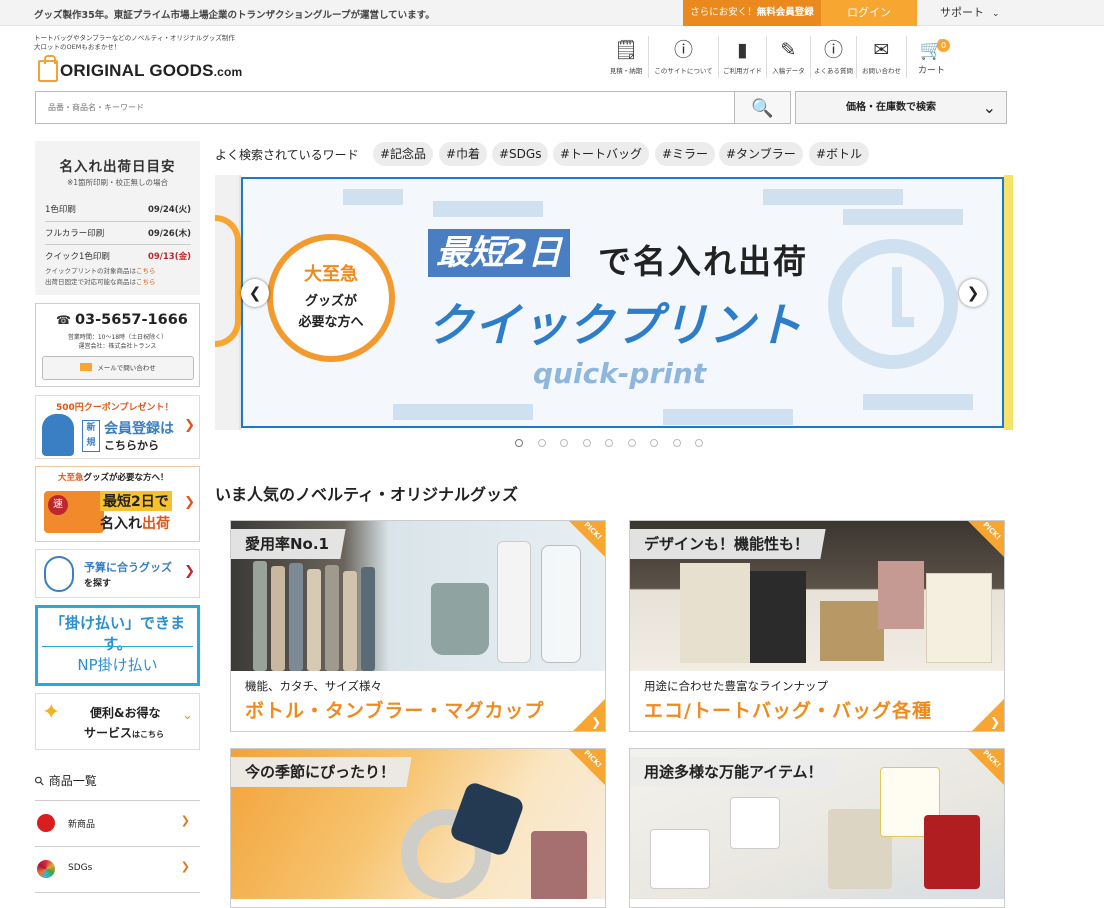 The width and height of the screenshot is (1104, 908). I want to click on cart-button: 🛒 0 カート, so click(931, 57).